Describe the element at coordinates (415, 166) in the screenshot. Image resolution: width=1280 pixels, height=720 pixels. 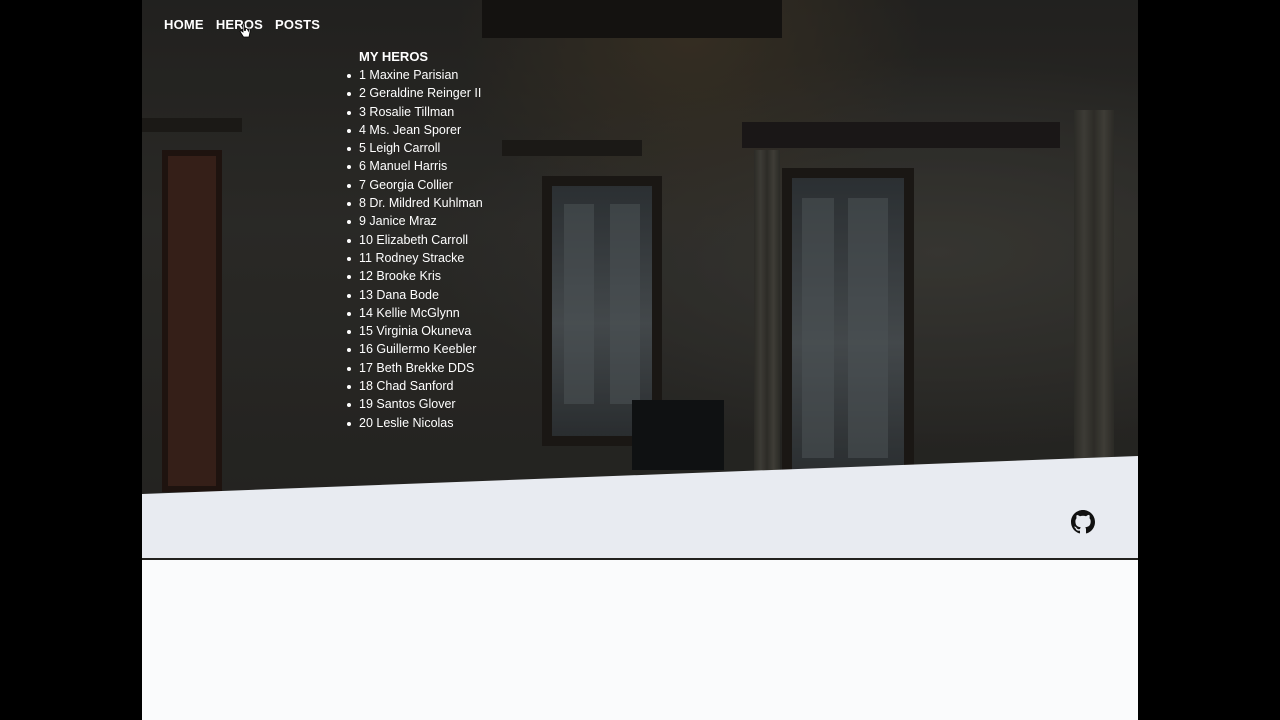
I see `hero-item: 6 Manuel Harris` at that location.